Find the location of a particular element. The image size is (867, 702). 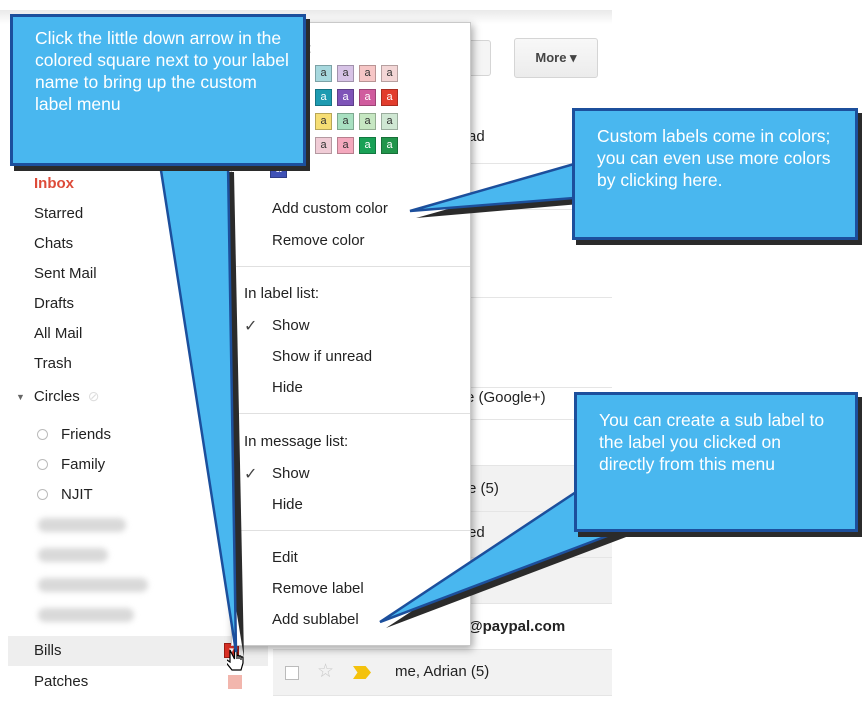

message-row: ☆ me, Adrian (5) is located at coordinates (442, 673).